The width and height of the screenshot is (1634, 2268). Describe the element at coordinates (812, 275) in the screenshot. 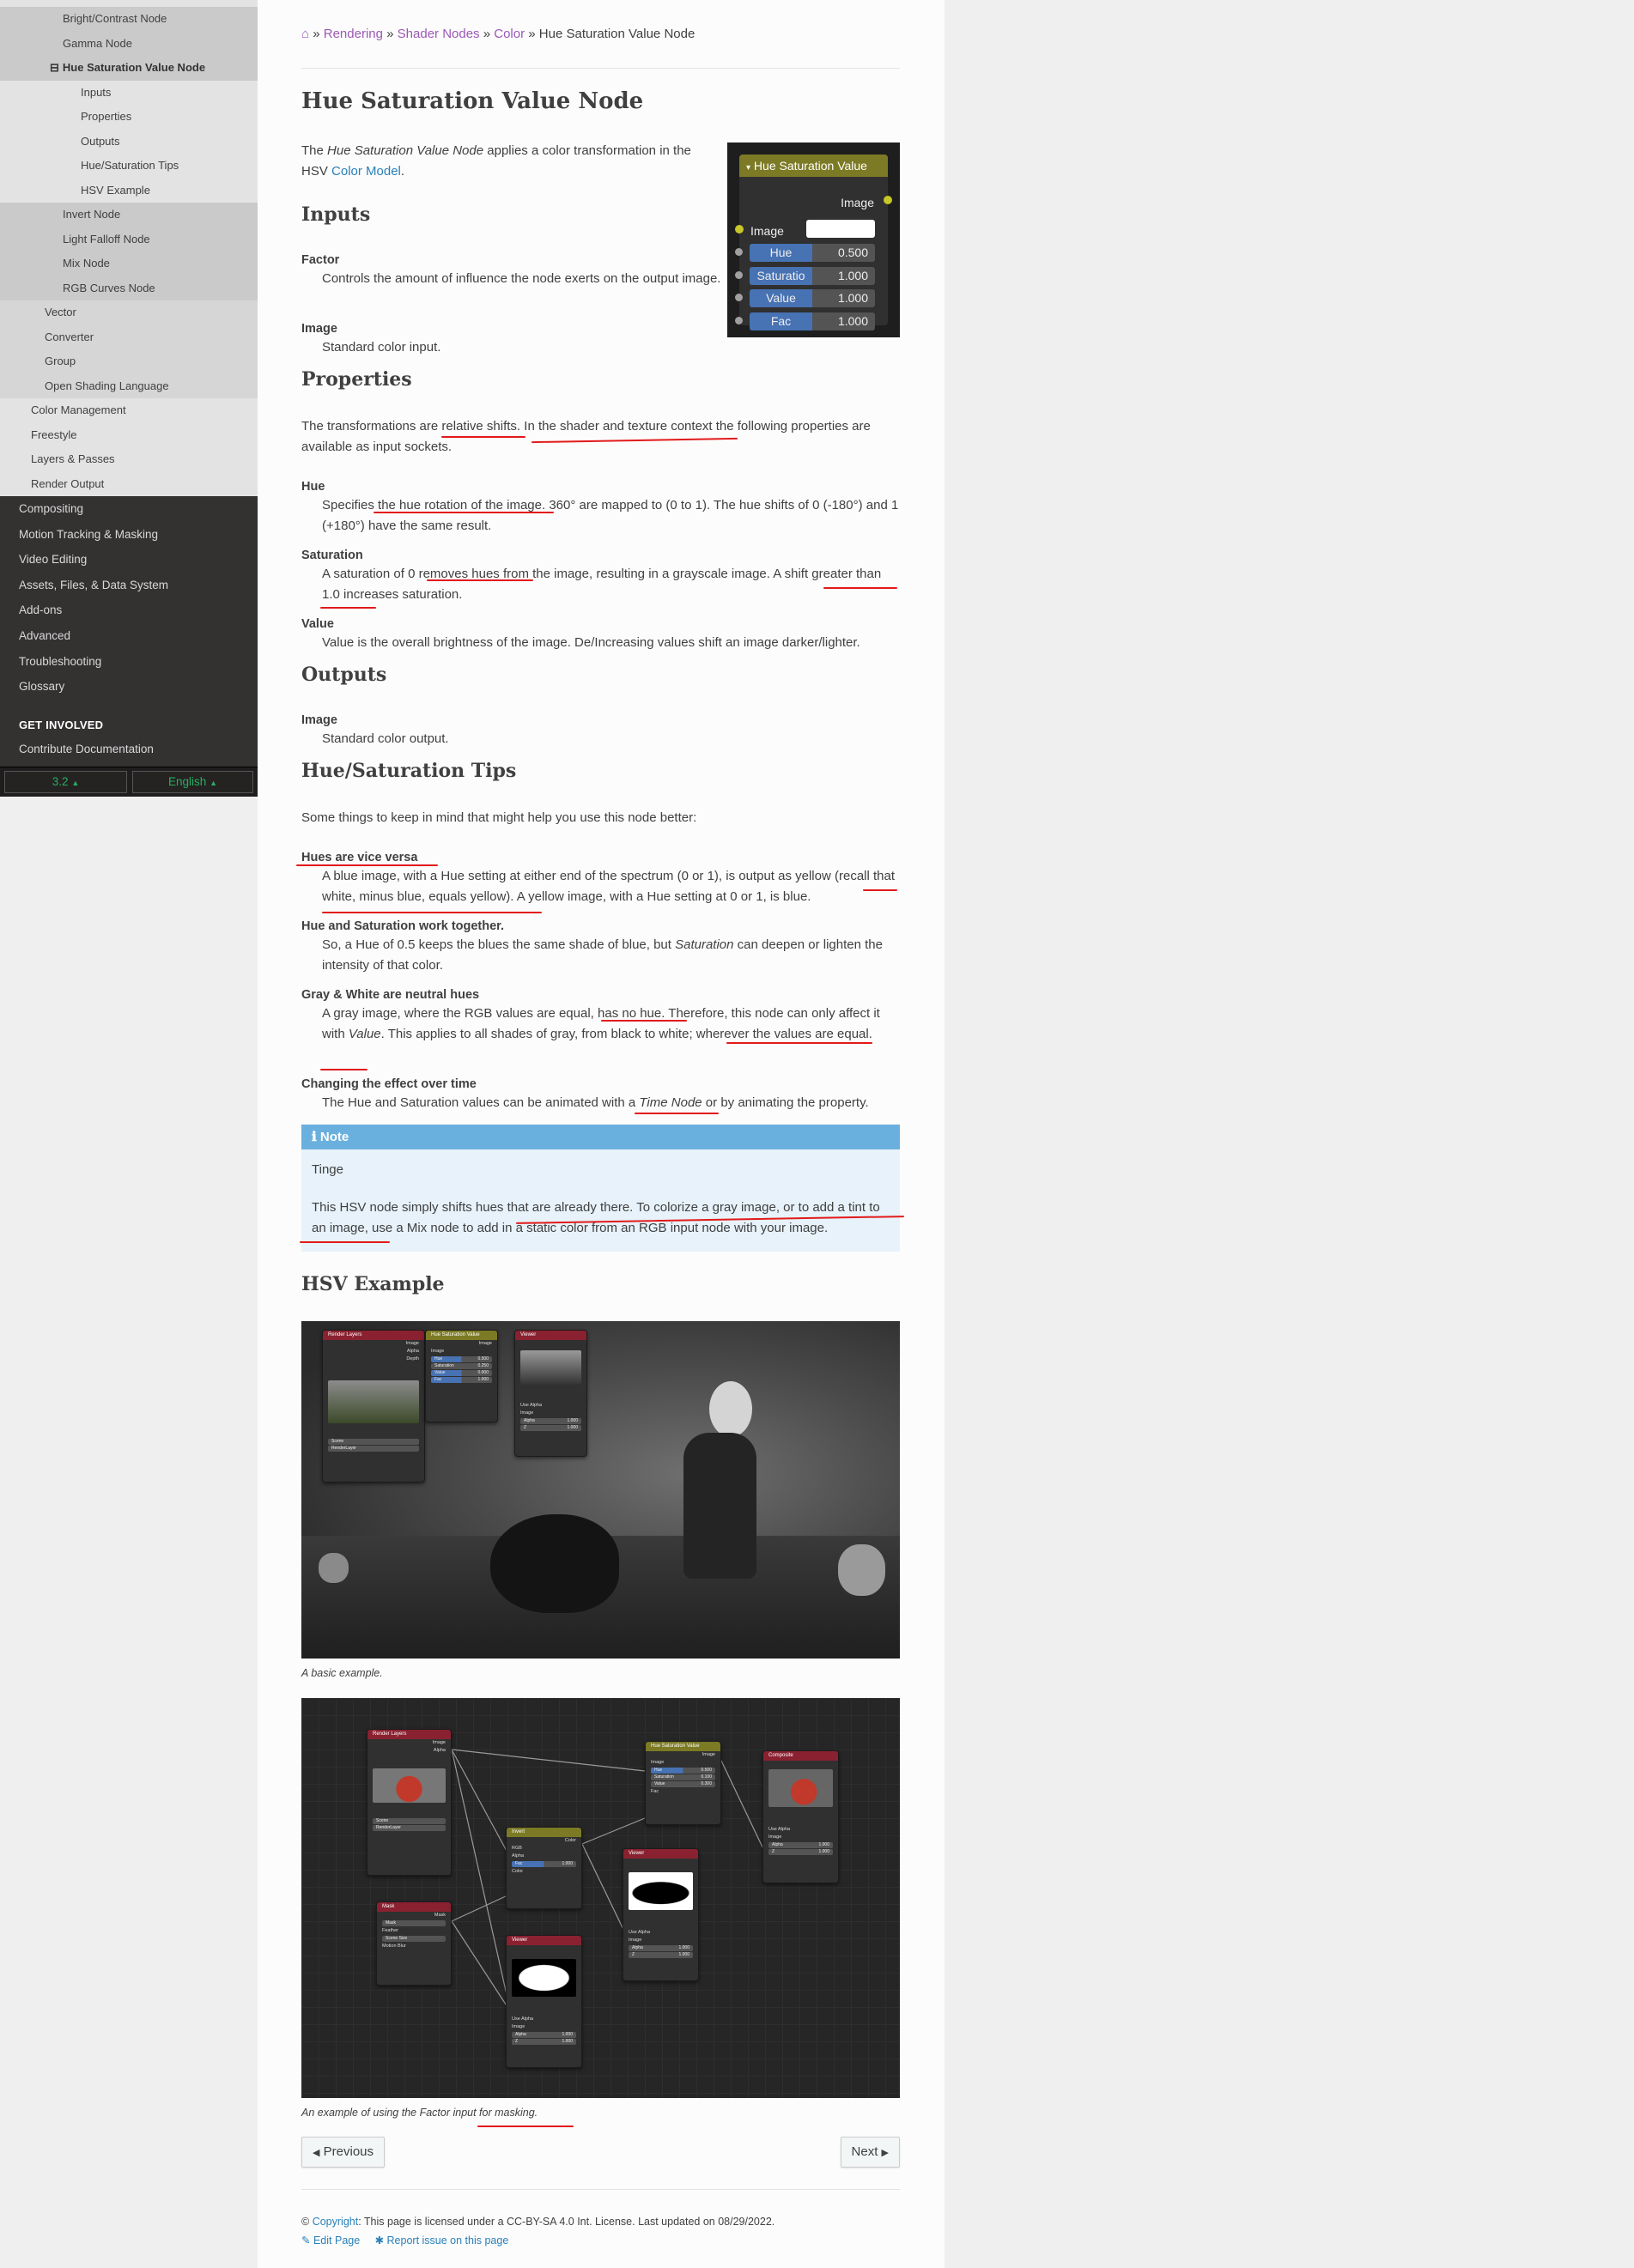

I see `node-field-row: Saturatio 1.000` at that location.